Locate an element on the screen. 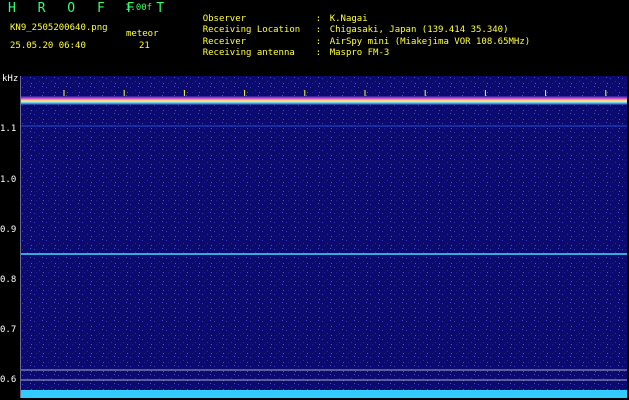 The width and height of the screenshot is (629, 400). y-tick-label: 0.9 is located at coordinates (8, 230).